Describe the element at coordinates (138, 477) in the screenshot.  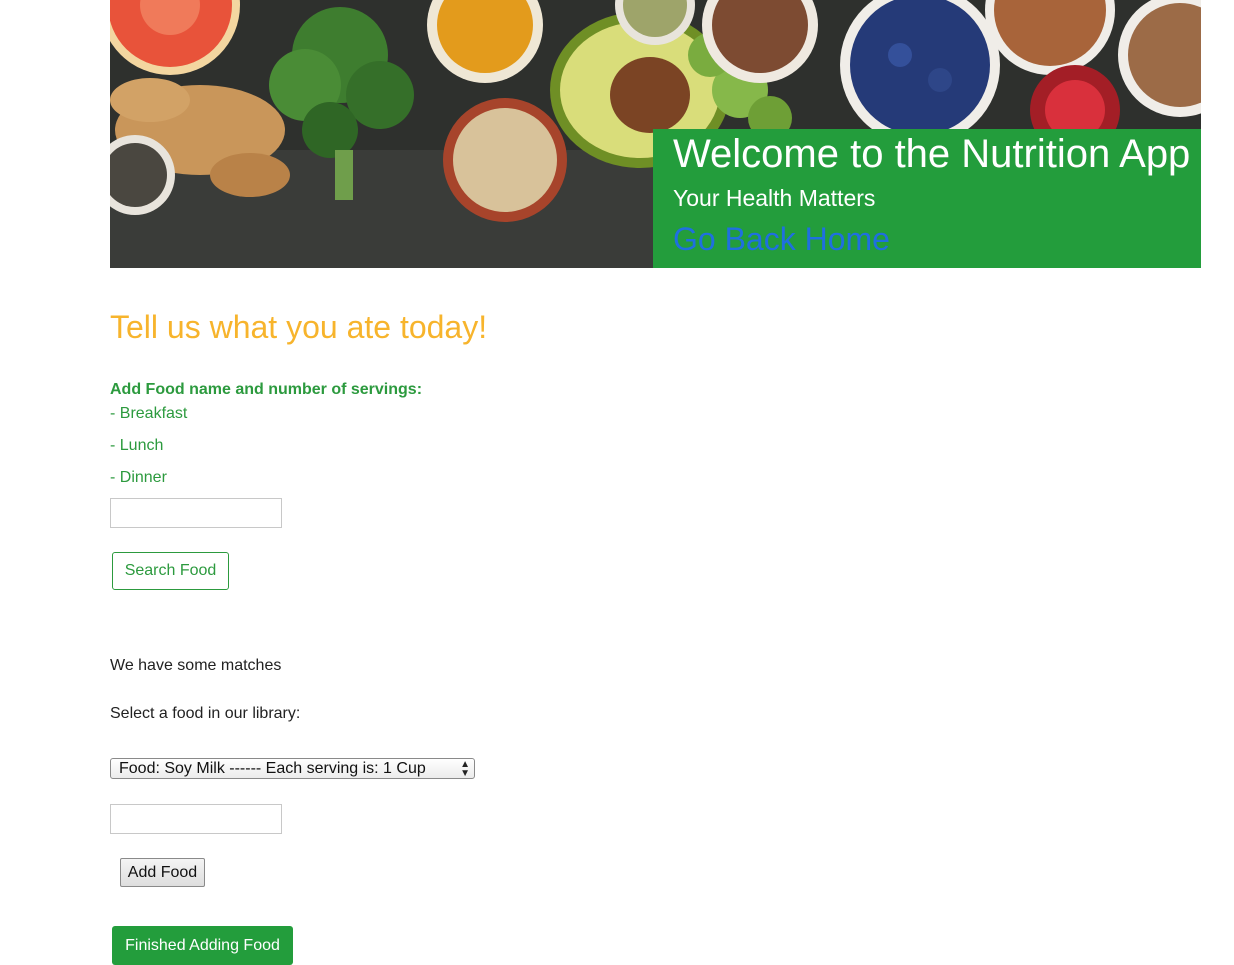
I see `meal-item-dinner: - Dinner` at that location.